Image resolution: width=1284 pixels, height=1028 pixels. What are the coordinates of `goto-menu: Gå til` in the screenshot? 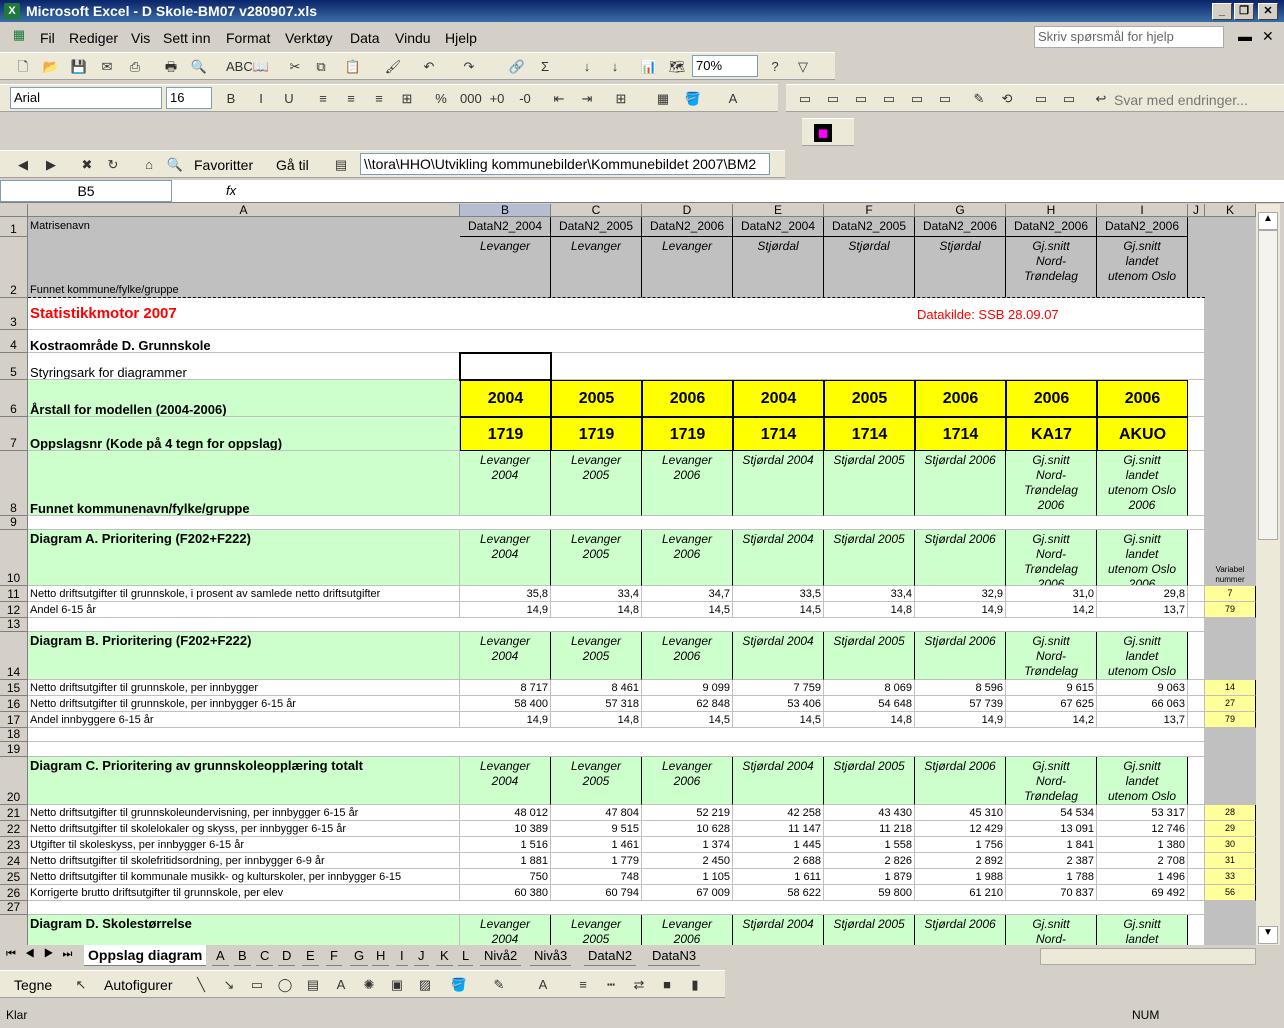 It's located at (292, 165).